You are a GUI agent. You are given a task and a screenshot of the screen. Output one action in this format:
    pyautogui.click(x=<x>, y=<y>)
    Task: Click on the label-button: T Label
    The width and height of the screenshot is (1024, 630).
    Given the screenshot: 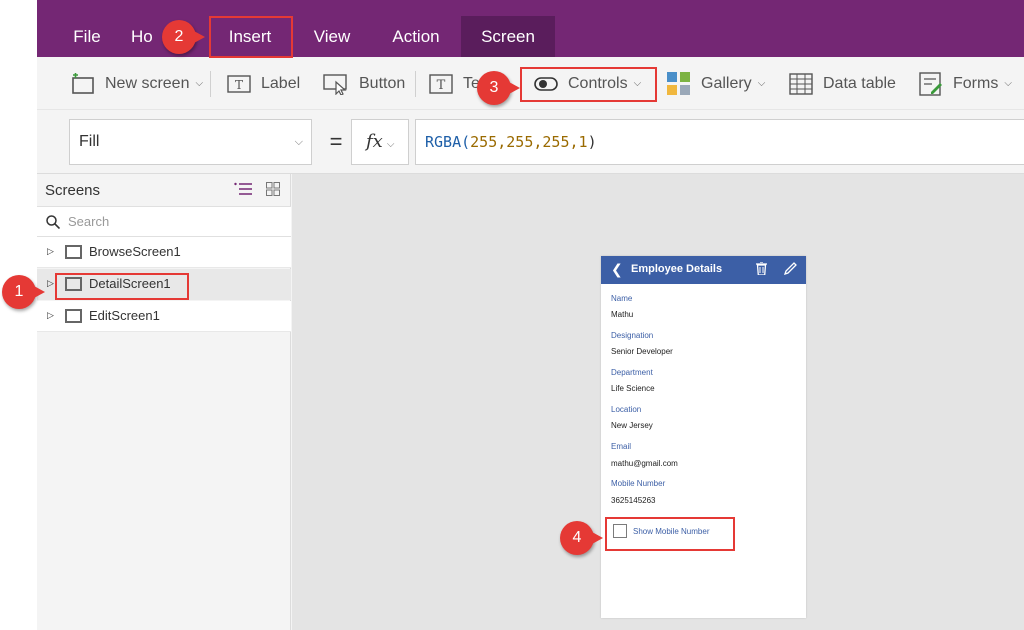 What is the action you would take?
    pyautogui.click(x=263, y=83)
    